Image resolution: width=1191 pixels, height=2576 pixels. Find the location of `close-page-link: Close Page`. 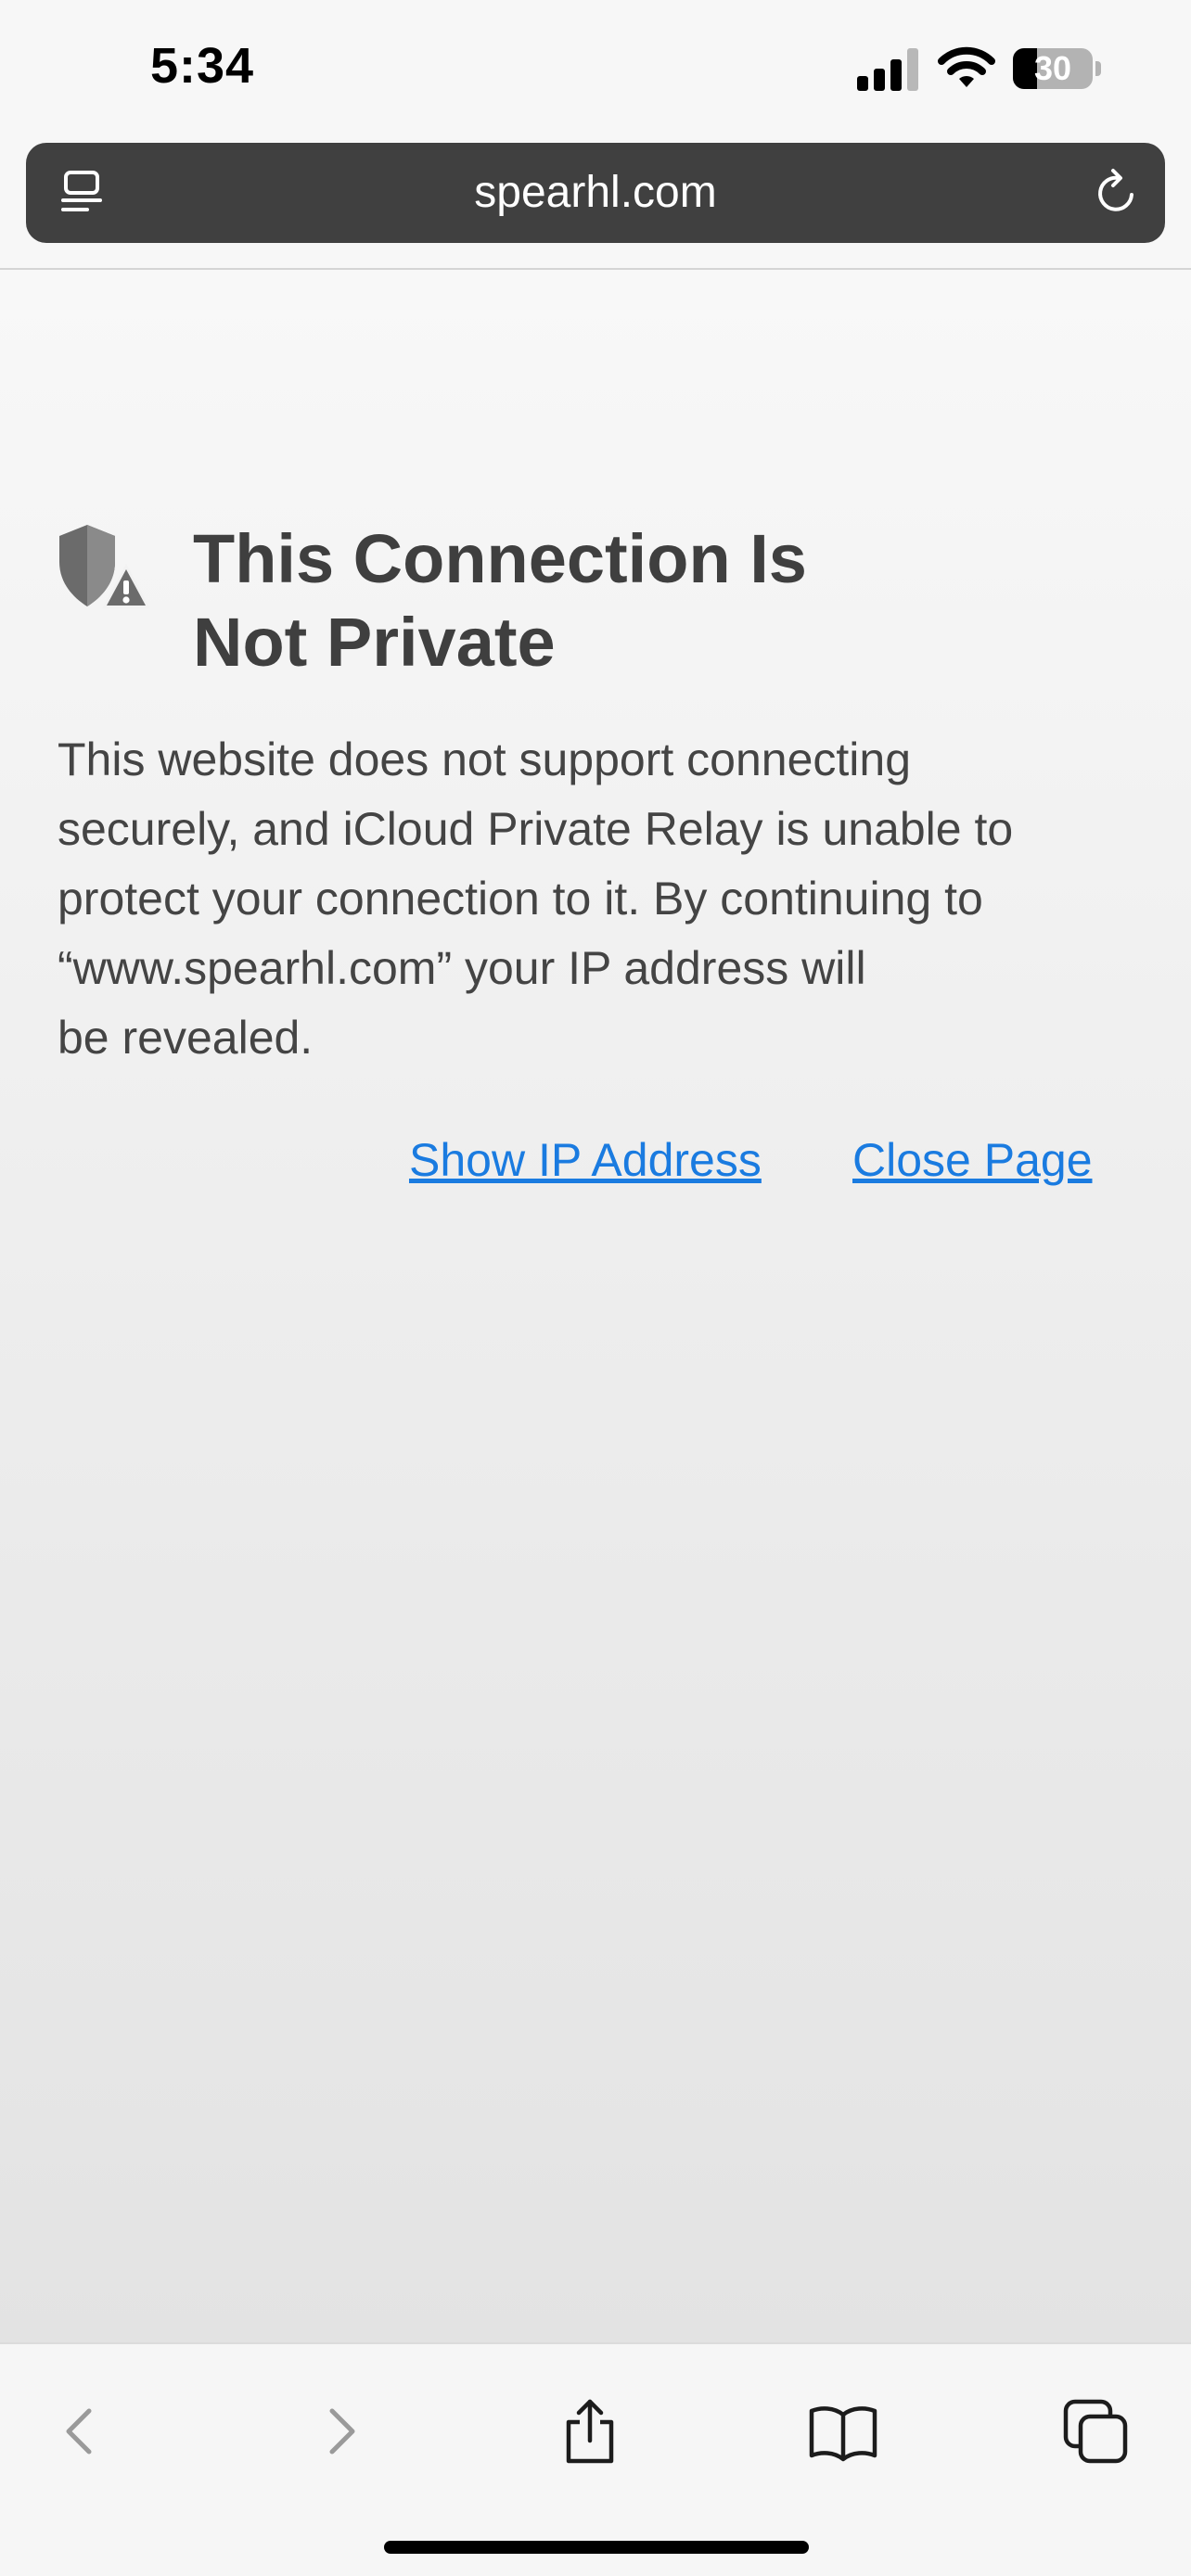

close-page-link: Close Page is located at coordinates (973, 1160).